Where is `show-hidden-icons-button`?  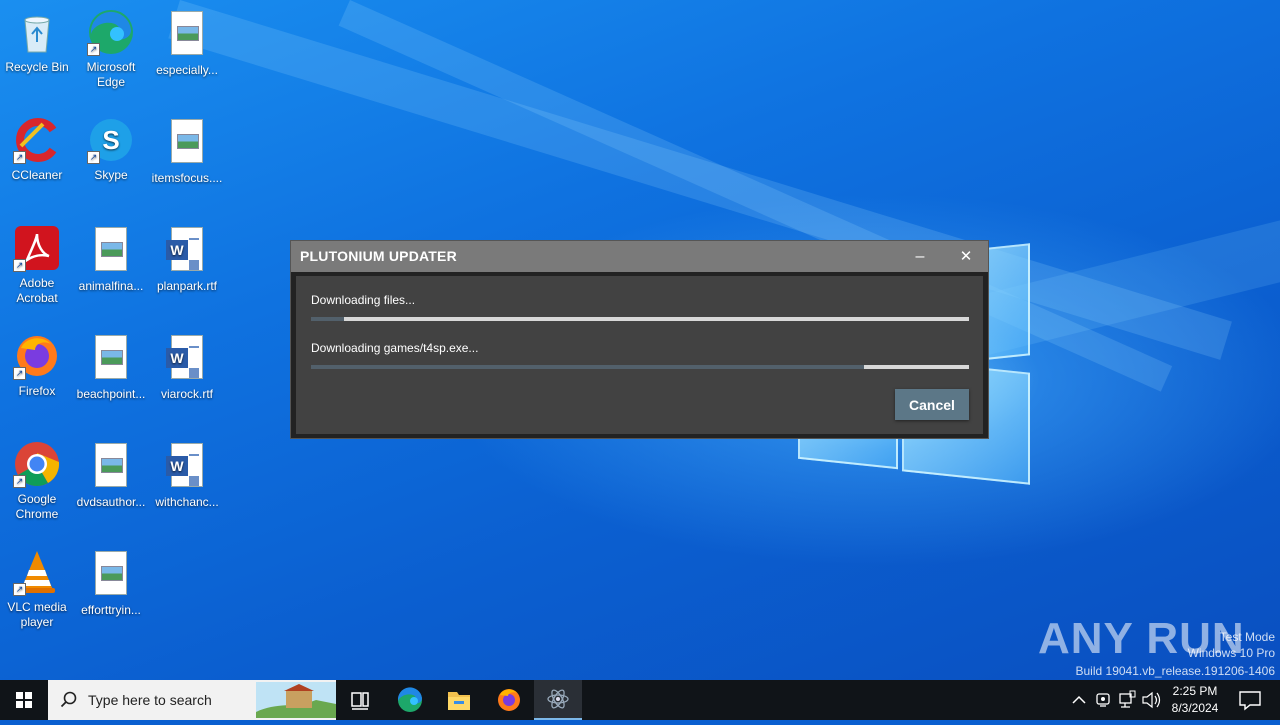 show-hidden-icons-button is located at coordinates (1079, 700).